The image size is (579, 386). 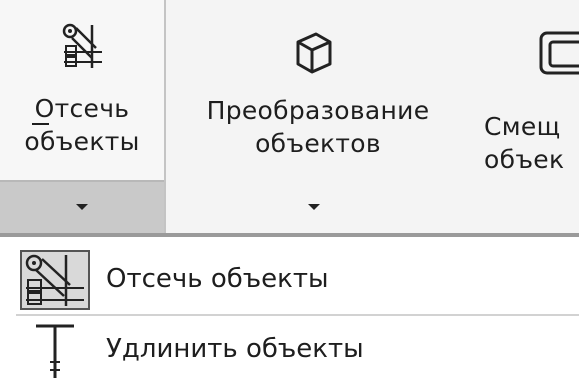 What do you see at coordinates (235, 349) in the screenshot?
I see `menu-item-label: Удлинить объекты` at bounding box center [235, 349].